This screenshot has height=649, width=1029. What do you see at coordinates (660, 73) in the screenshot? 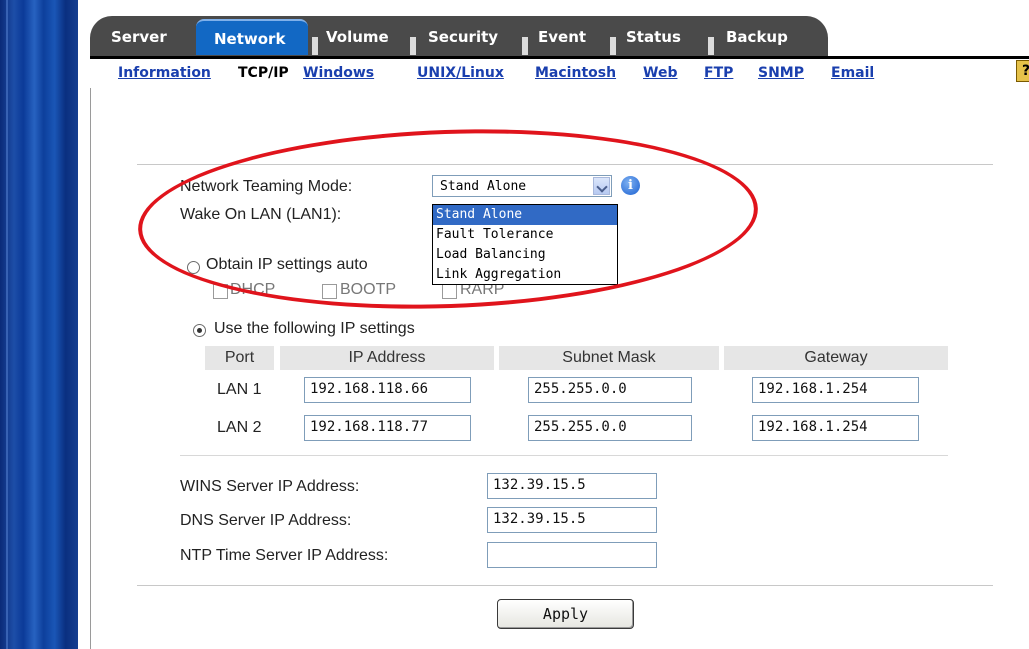
I see `subnav-web: Web` at bounding box center [660, 73].